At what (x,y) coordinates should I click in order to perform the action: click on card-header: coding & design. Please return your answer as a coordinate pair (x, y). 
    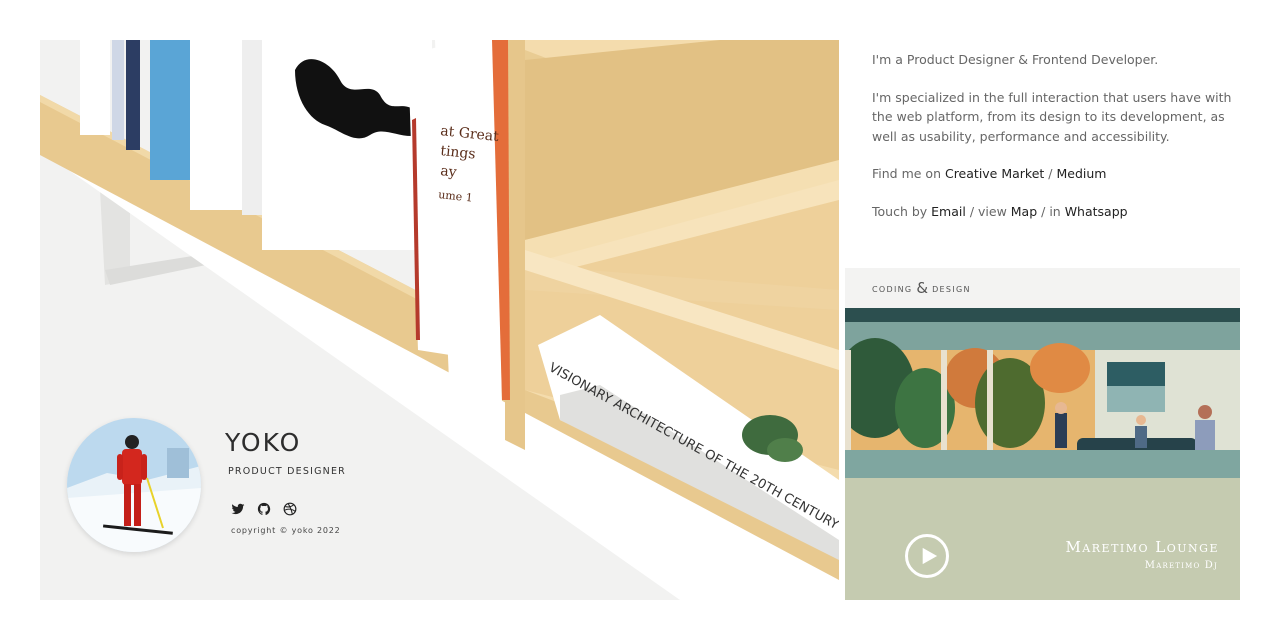
    Looking at the image, I should click on (1042, 288).